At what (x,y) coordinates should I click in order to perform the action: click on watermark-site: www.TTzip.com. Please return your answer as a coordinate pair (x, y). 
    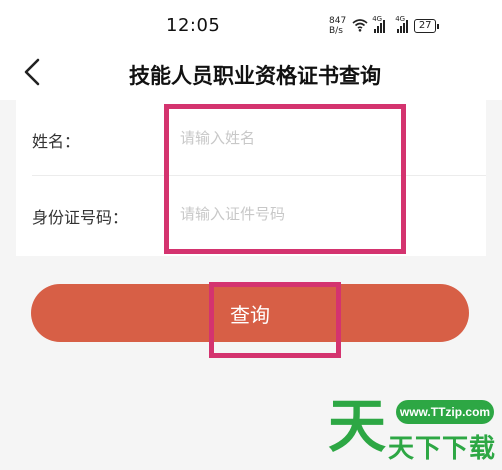
    Looking at the image, I should click on (445, 412).